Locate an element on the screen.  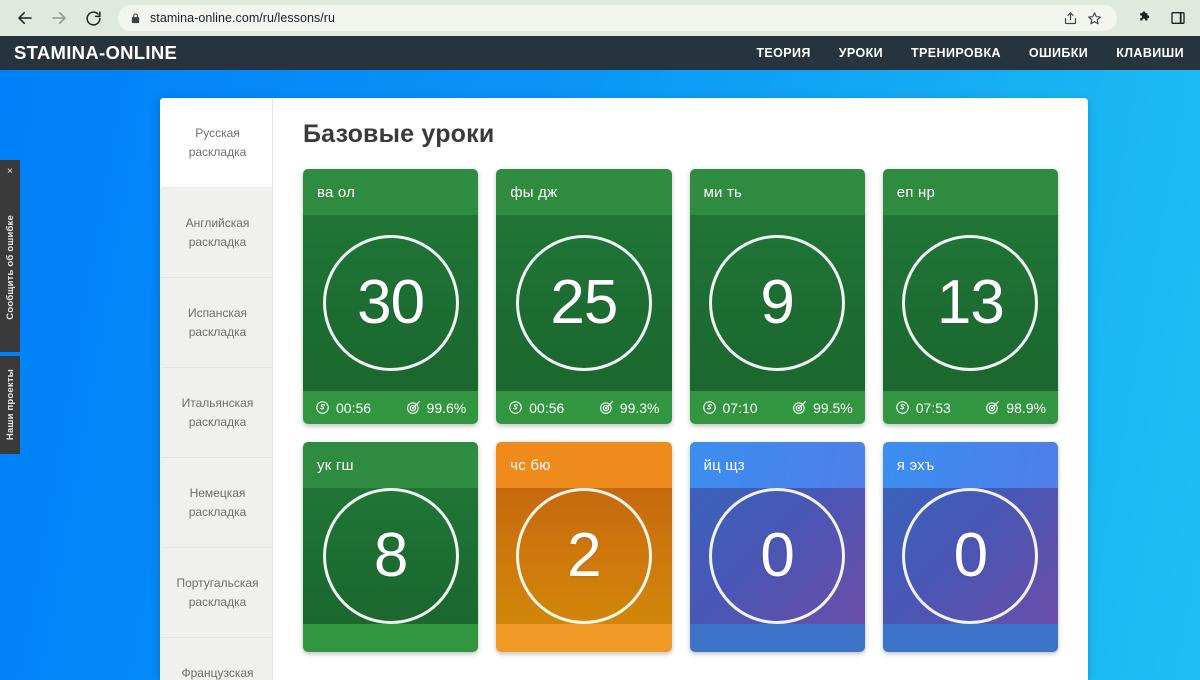
lesson-card-count: 25 is located at coordinates (583, 303).